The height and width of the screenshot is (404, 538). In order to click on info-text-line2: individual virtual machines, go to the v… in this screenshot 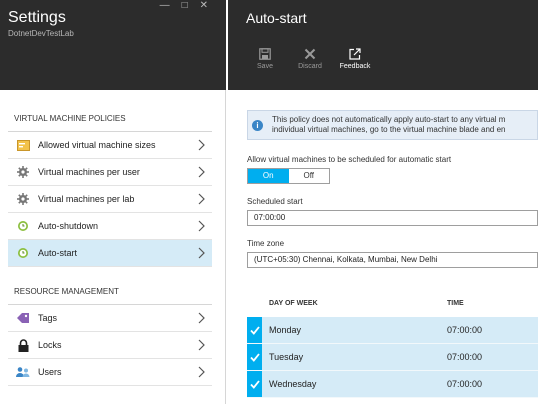, I will do `click(389, 129)`.